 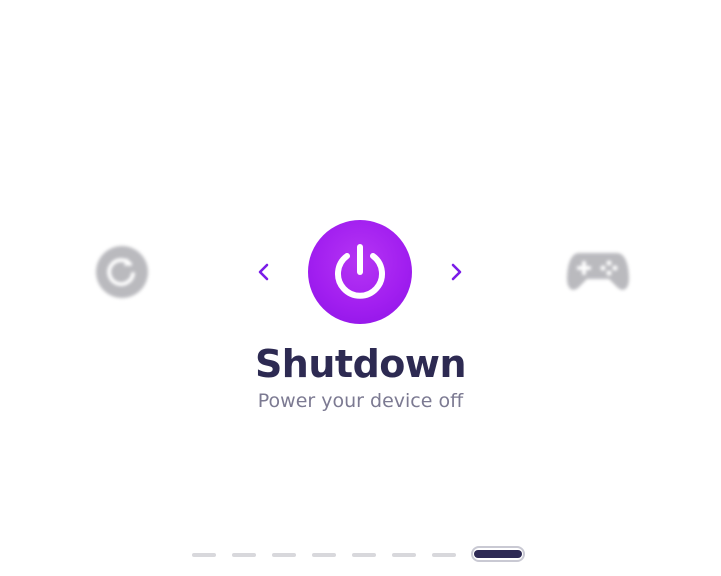 I want to click on item-title: Shutdown, so click(x=360, y=364).